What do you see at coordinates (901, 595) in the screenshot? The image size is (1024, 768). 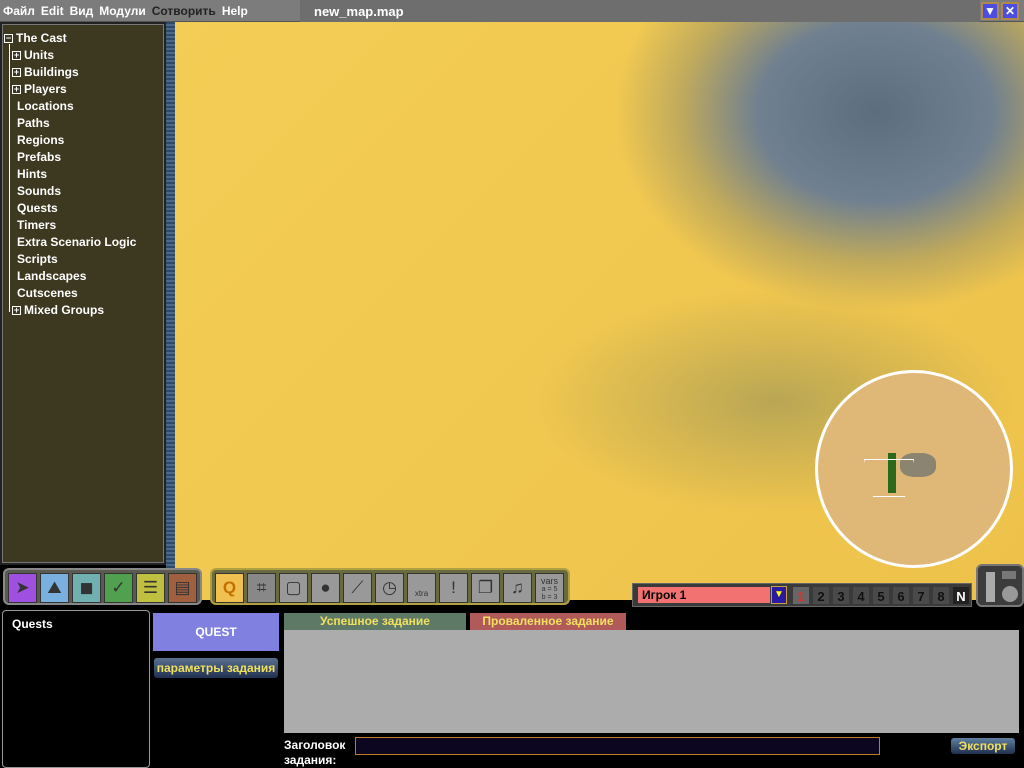 I see `player-number-6: 6` at bounding box center [901, 595].